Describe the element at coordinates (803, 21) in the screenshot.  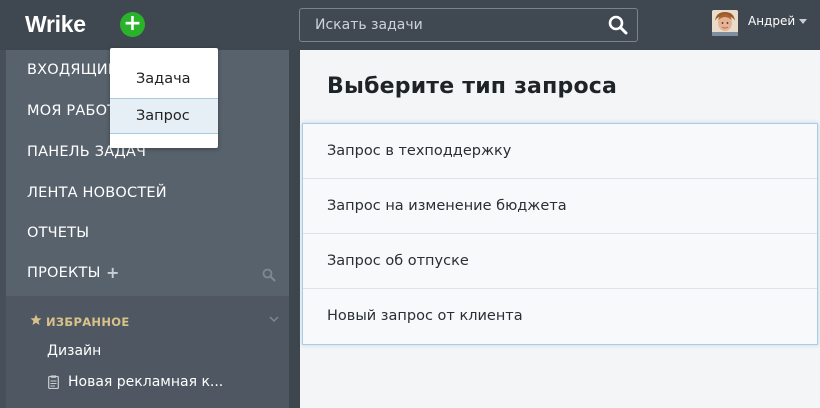
I see `user-menu-caret-icon` at that location.